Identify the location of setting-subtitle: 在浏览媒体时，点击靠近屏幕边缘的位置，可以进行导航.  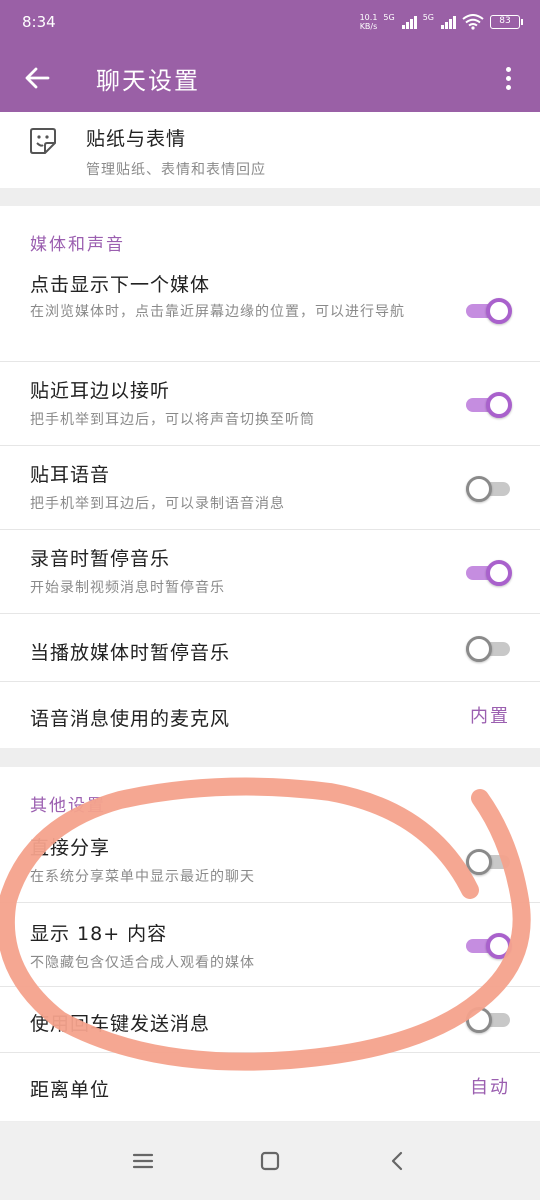
(217, 312).